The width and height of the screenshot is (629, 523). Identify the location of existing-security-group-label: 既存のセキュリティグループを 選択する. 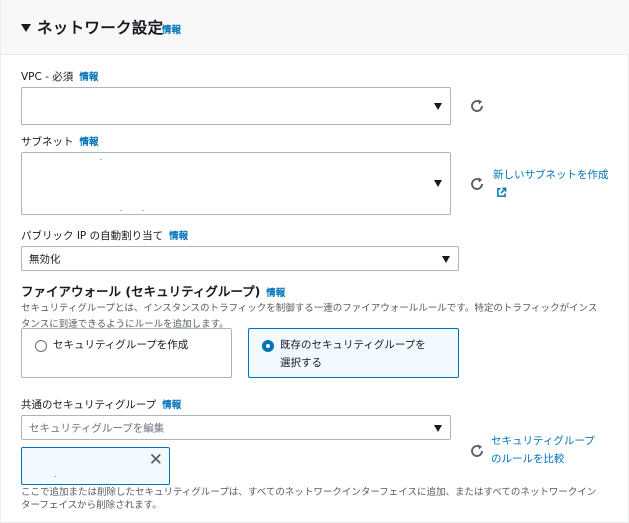
(353, 354).